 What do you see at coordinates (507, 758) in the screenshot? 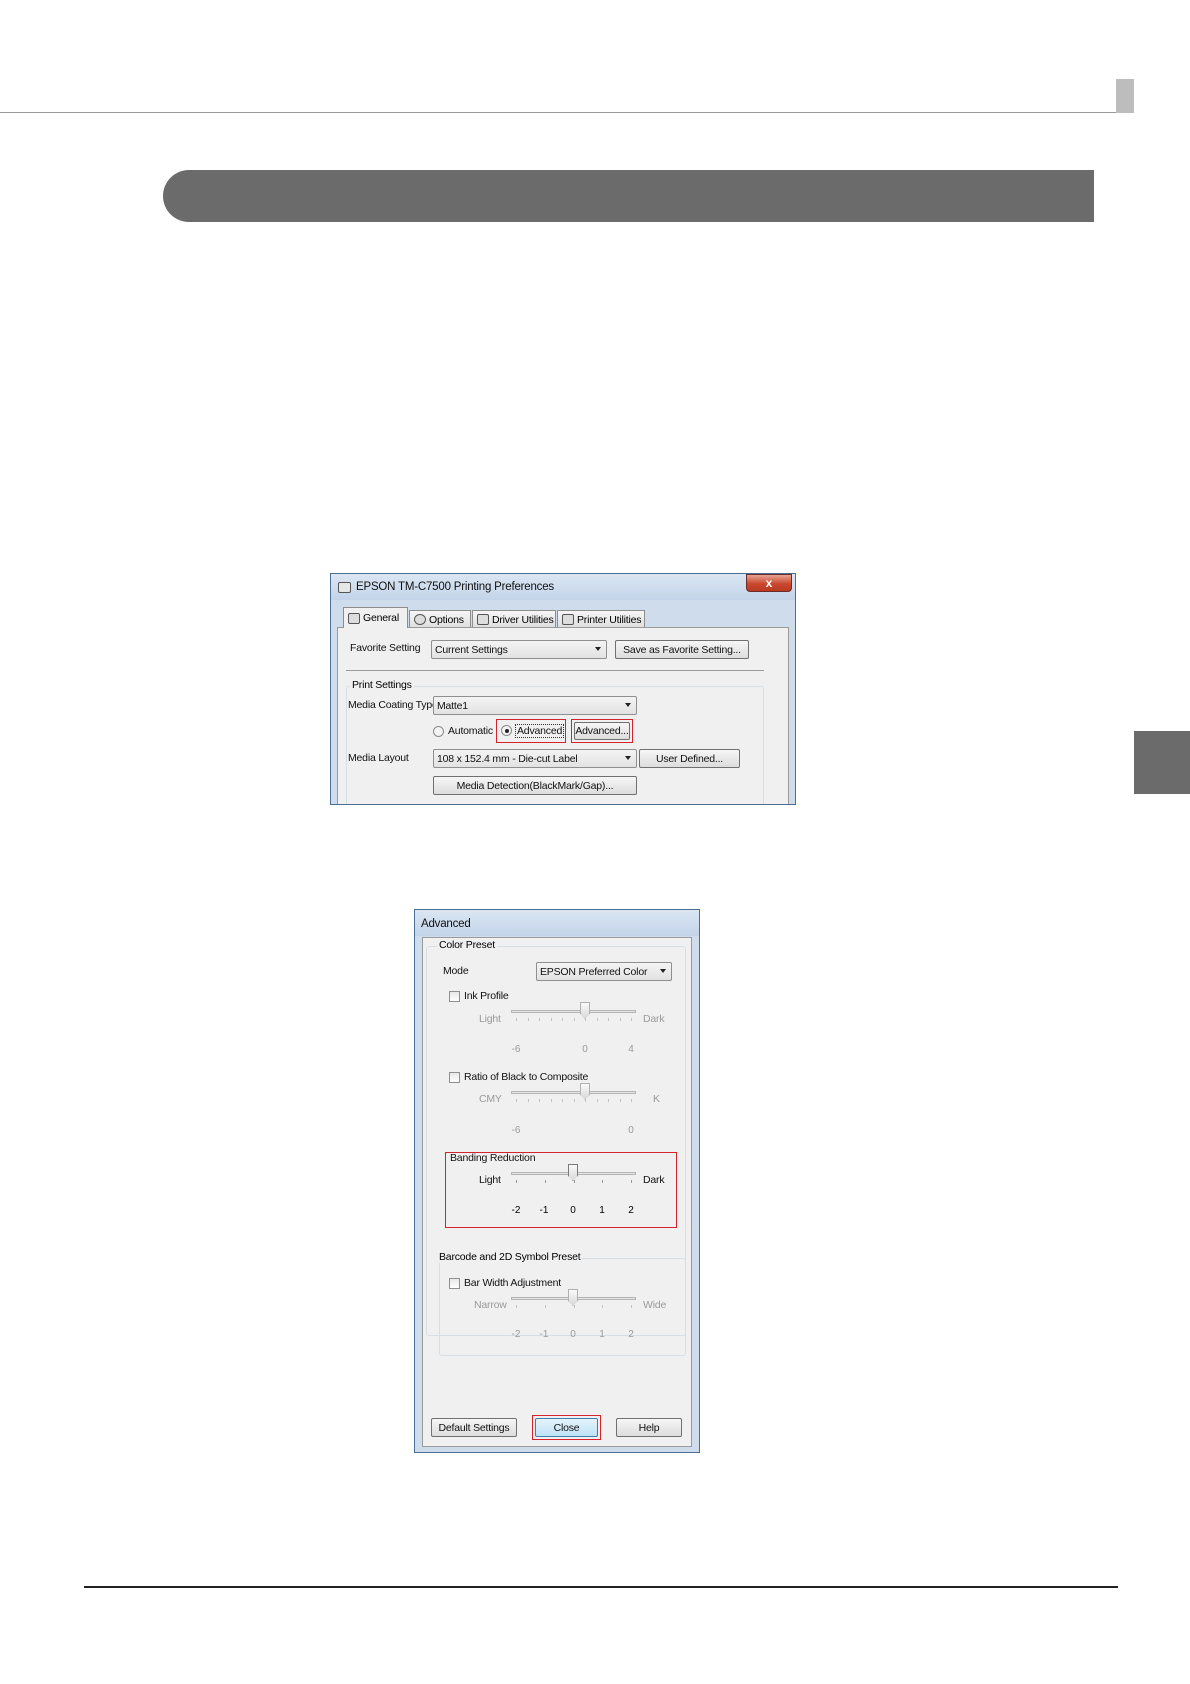
I see `media-layout-value: 108 x 152.4 mm - Die-cut Label` at bounding box center [507, 758].